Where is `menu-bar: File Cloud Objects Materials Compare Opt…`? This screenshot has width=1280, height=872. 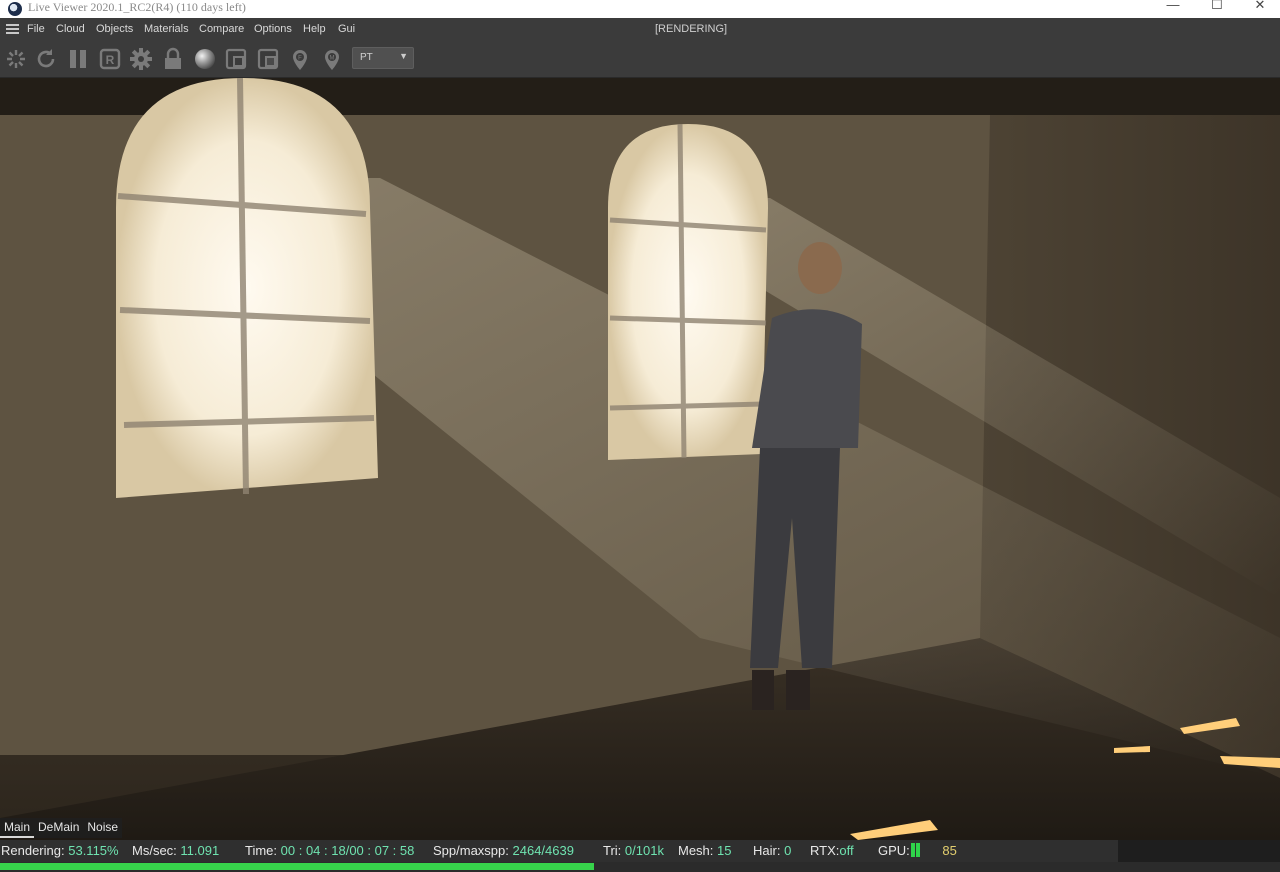 menu-bar: File Cloud Objects Materials Compare Opt… is located at coordinates (640, 29).